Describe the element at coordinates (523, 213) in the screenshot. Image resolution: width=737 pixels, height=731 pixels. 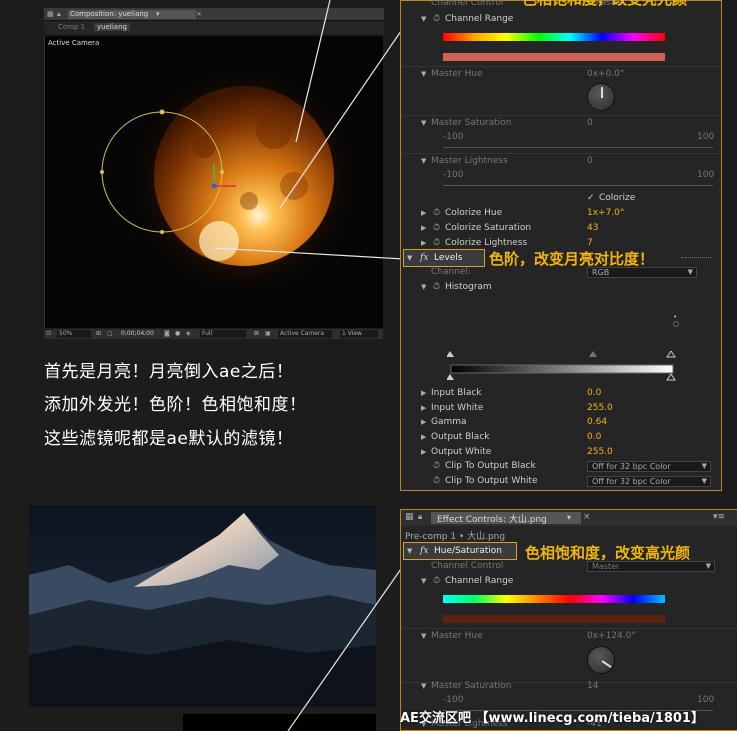
I see `colorize-hue-row: ▶ ⏱ Colorize Hue 1x+7.0°` at that location.